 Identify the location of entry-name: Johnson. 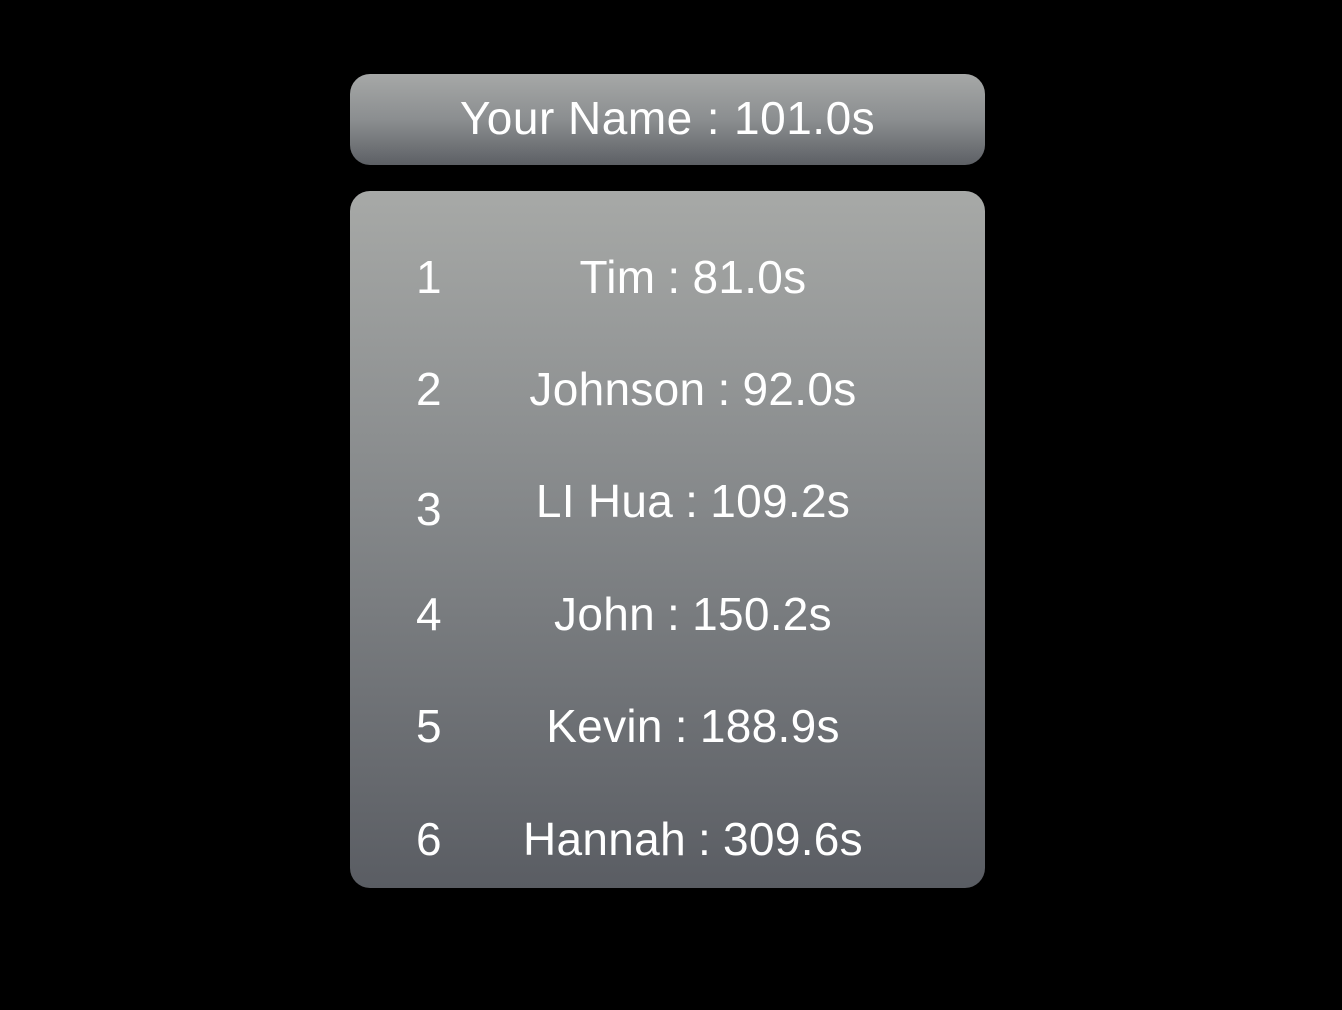
(617, 389).